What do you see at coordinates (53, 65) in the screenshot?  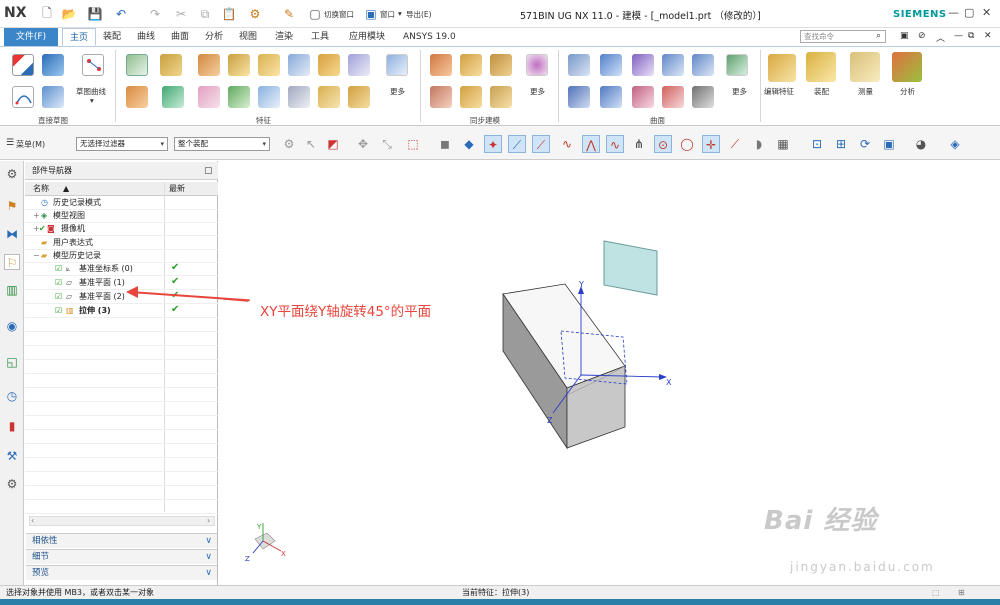 I see `sketch-point-icon` at bounding box center [53, 65].